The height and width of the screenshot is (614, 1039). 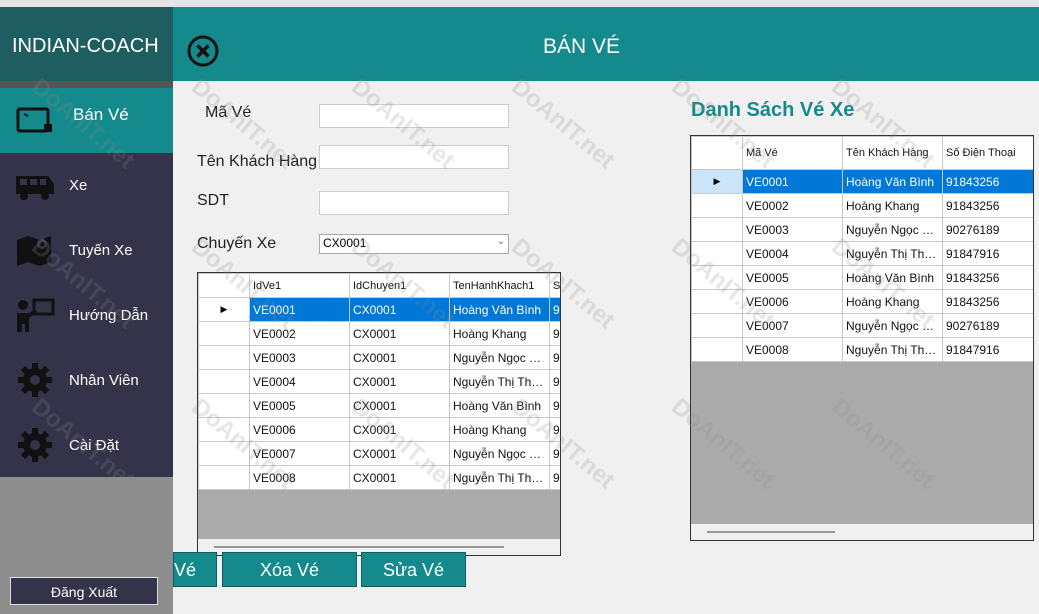 I want to click on sidebar-item-nhan-vien: Nhân Viên, so click(x=86, y=380).